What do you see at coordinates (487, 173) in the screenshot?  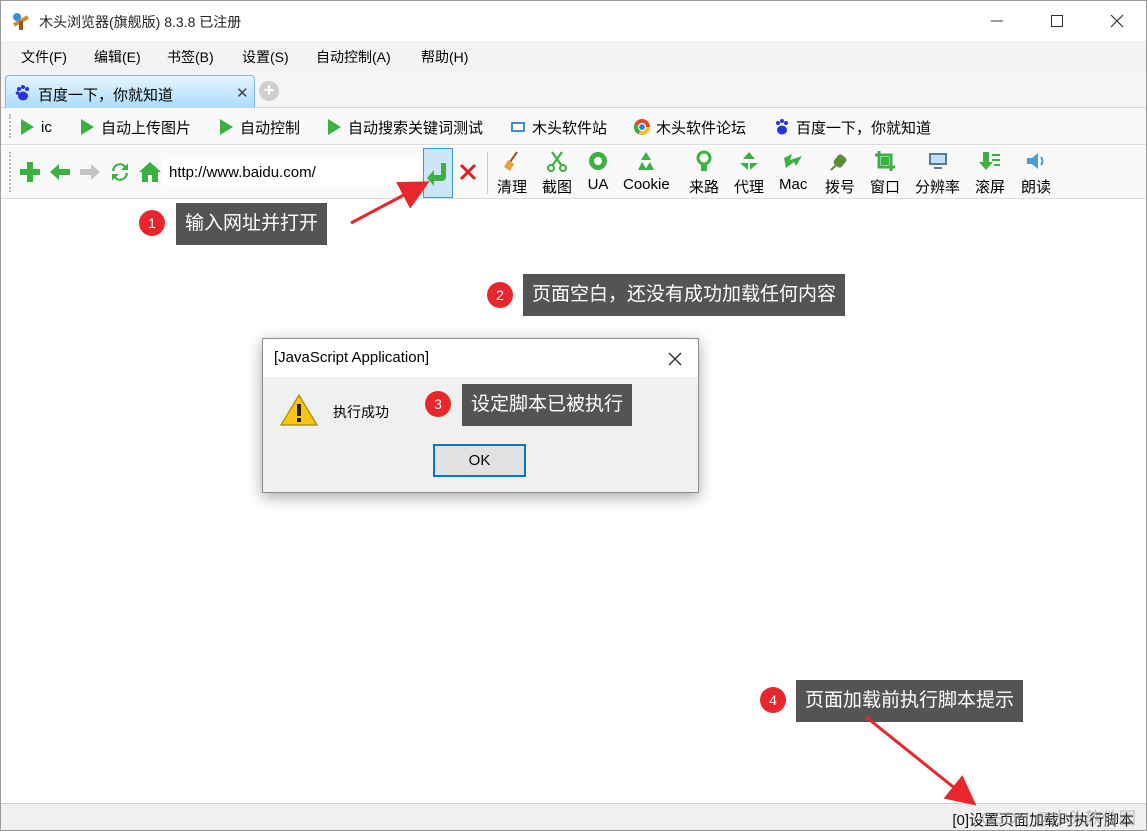 I see `toolbar-divider` at bounding box center [487, 173].